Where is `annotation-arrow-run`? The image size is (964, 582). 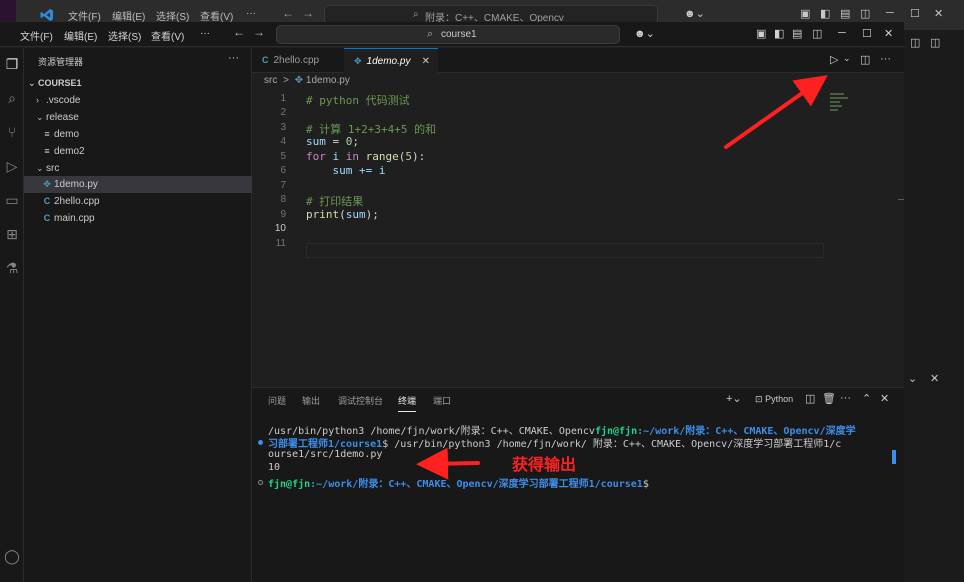 annotation-arrow-run is located at coordinates (776, 112).